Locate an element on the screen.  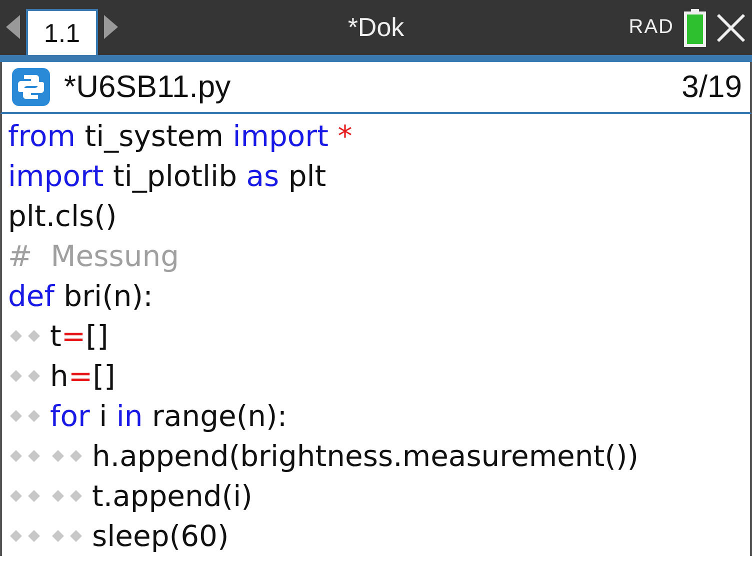
code-token: as is located at coordinates (263, 176).